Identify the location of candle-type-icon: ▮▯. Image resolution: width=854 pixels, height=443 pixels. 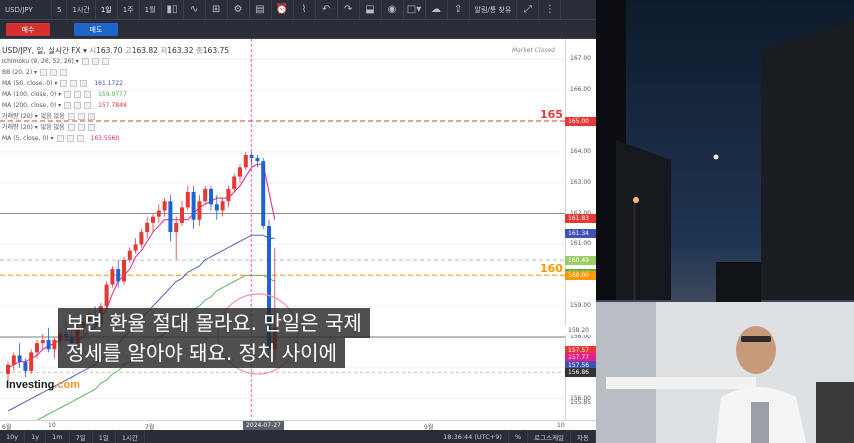
(173, 10).